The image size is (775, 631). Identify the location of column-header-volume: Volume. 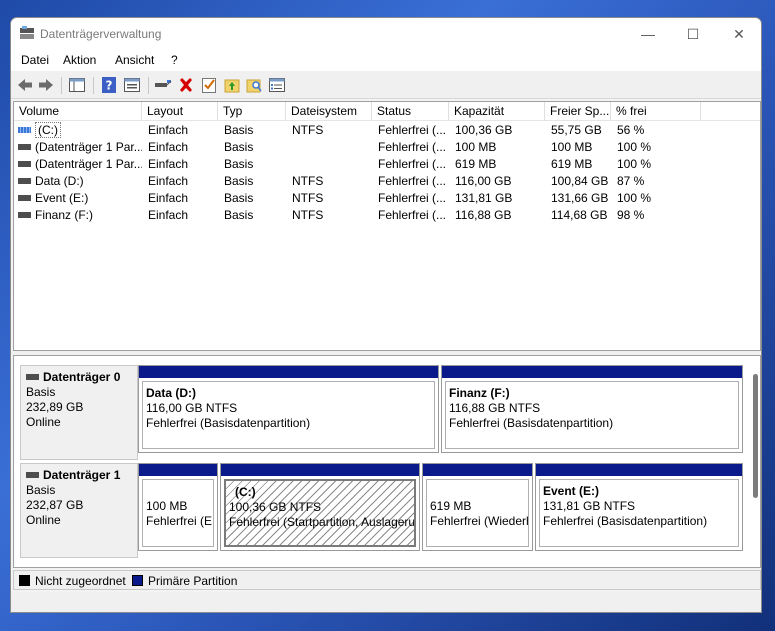
(78, 111).